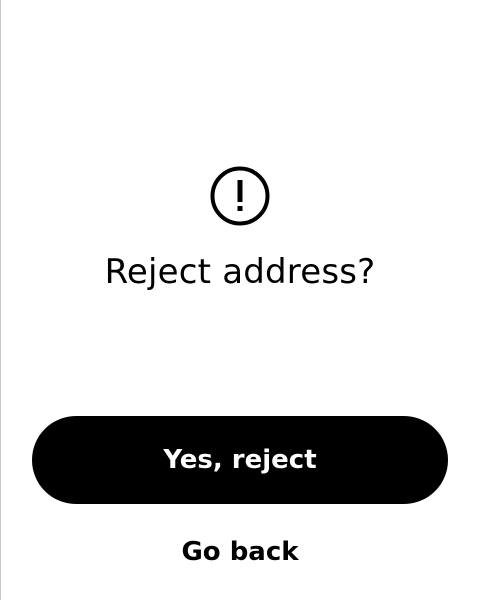 Image resolution: width=480 pixels, height=600 pixels. What do you see at coordinates (240, 460) in the screenshot?
I see `confirm-reject-button: Yes, reject` at bounding box center [240, 460].